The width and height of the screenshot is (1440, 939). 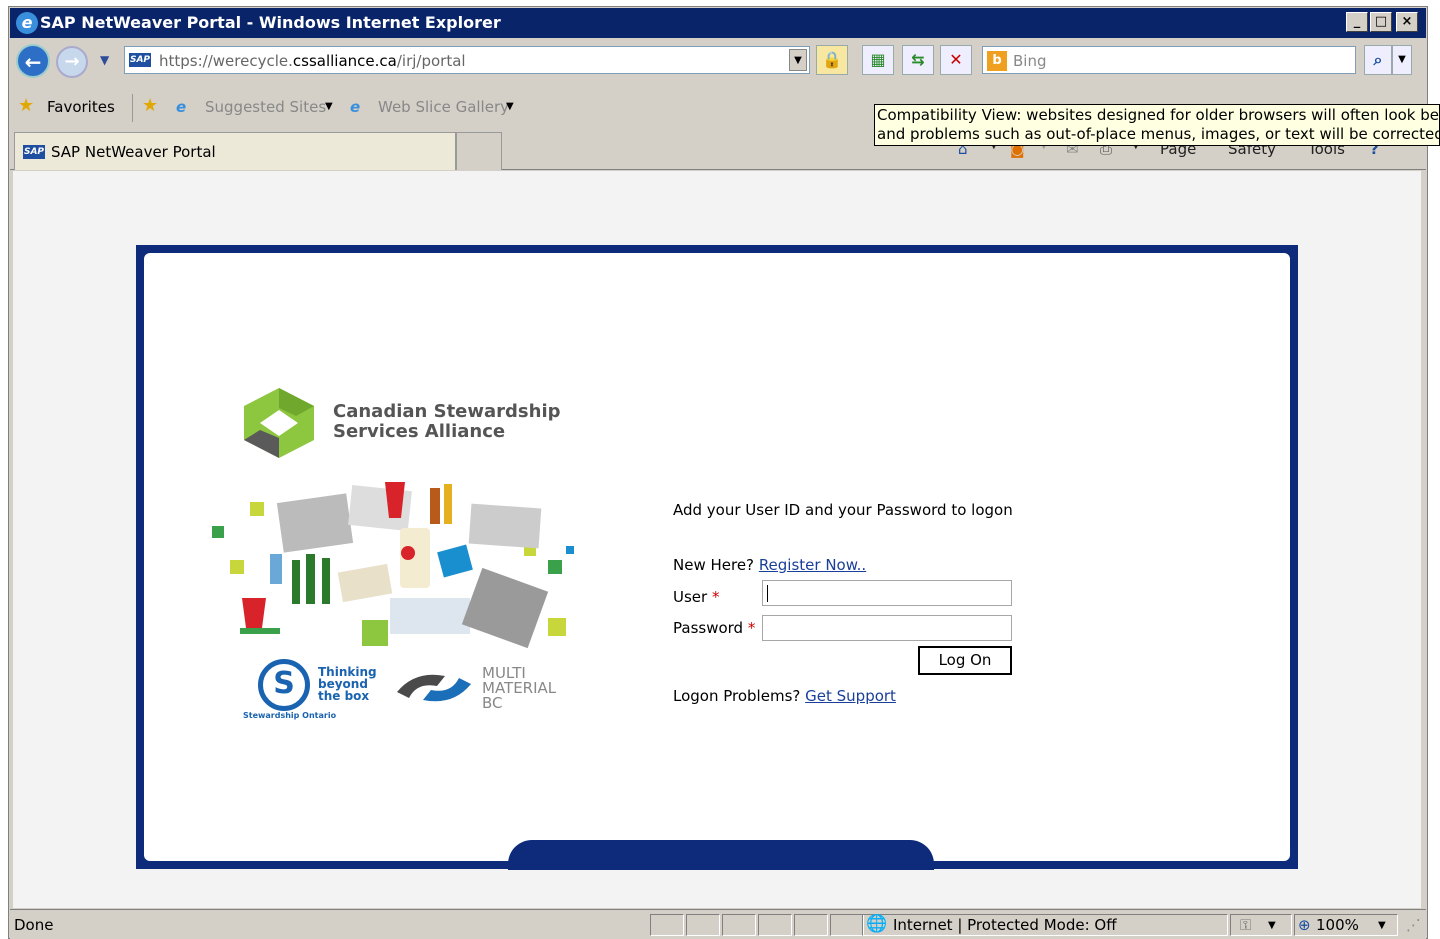 I want to click on zoom-icon: ⊕, so click(x=1304, y=925).